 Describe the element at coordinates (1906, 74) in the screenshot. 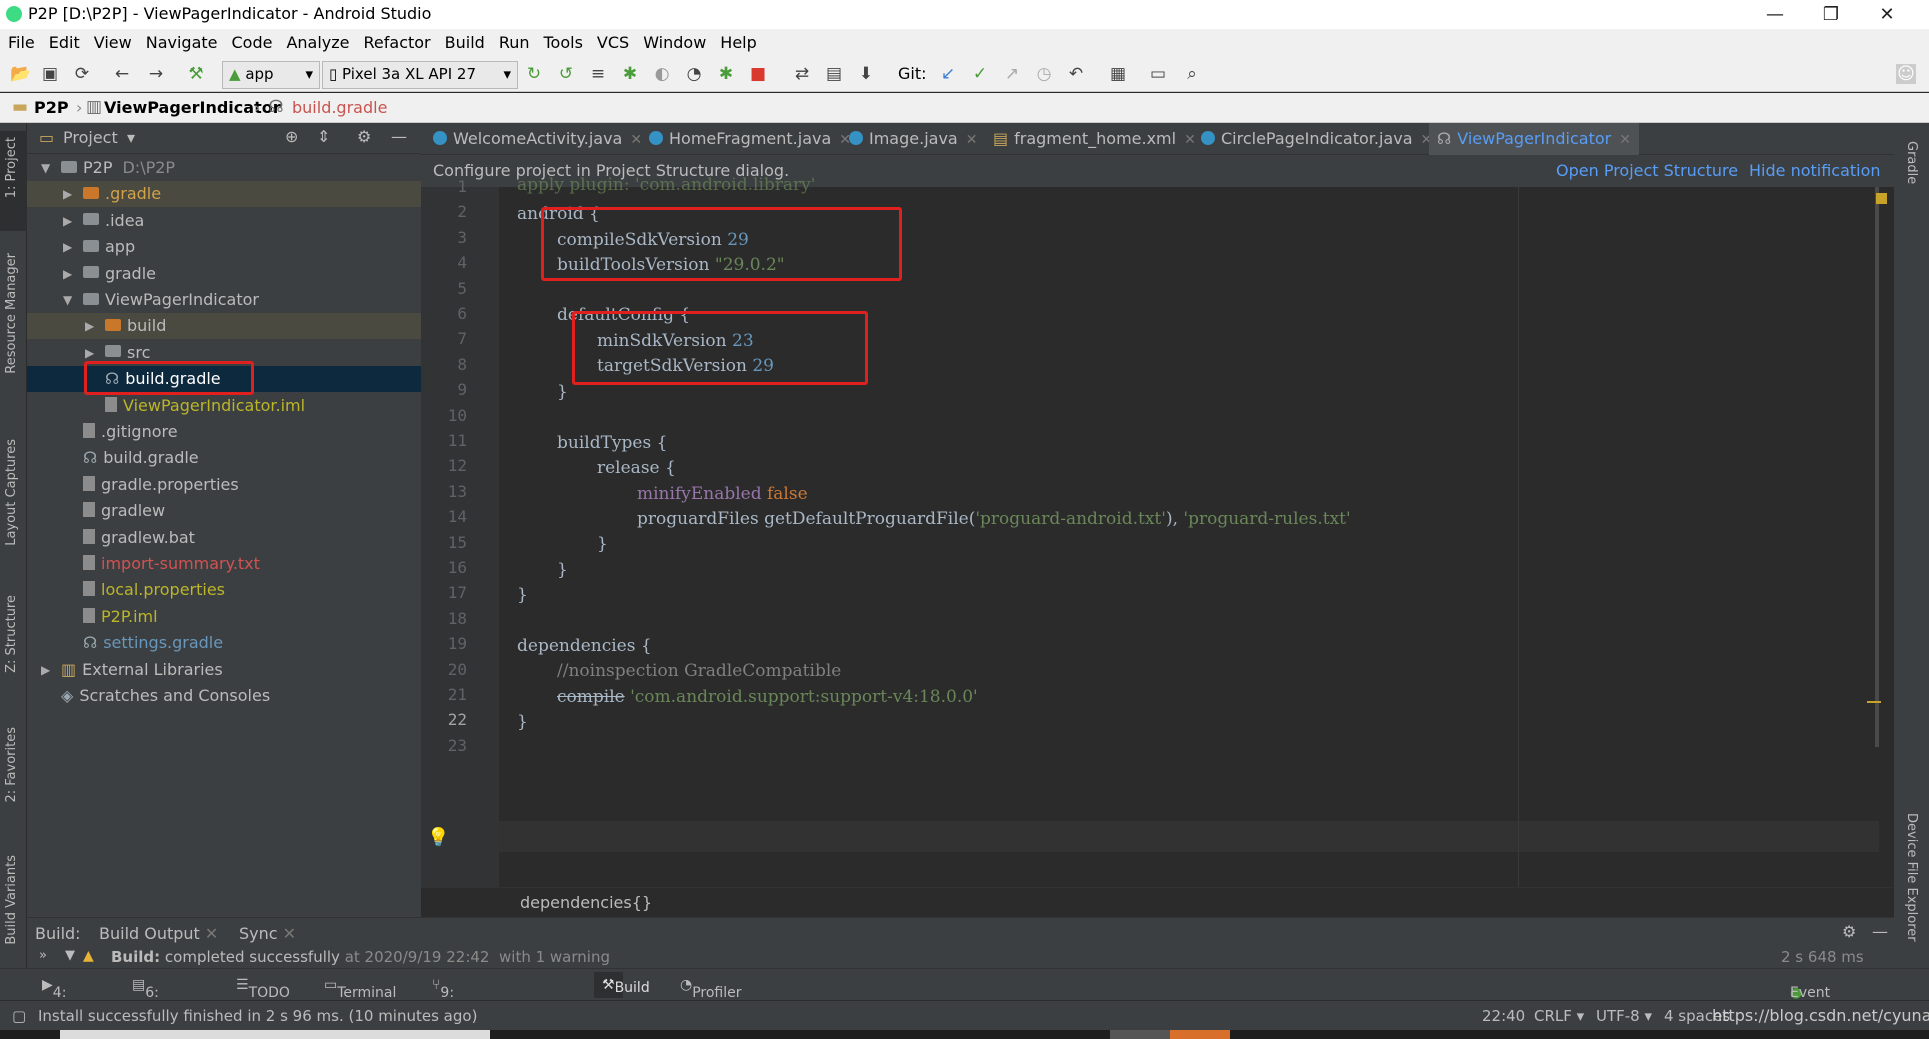

I see `user-avatar-icon: ☺` at that location.